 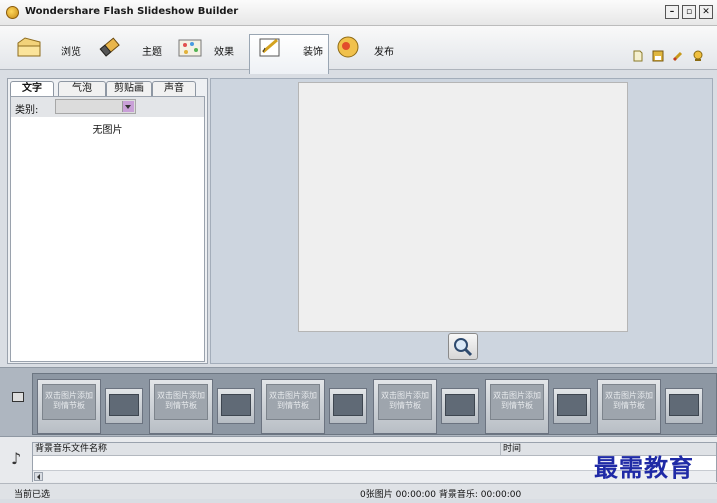 What do you see at coordinates (29, 47) in the screenshot?
I see `folder-icon` at bounding box center [29, 47].